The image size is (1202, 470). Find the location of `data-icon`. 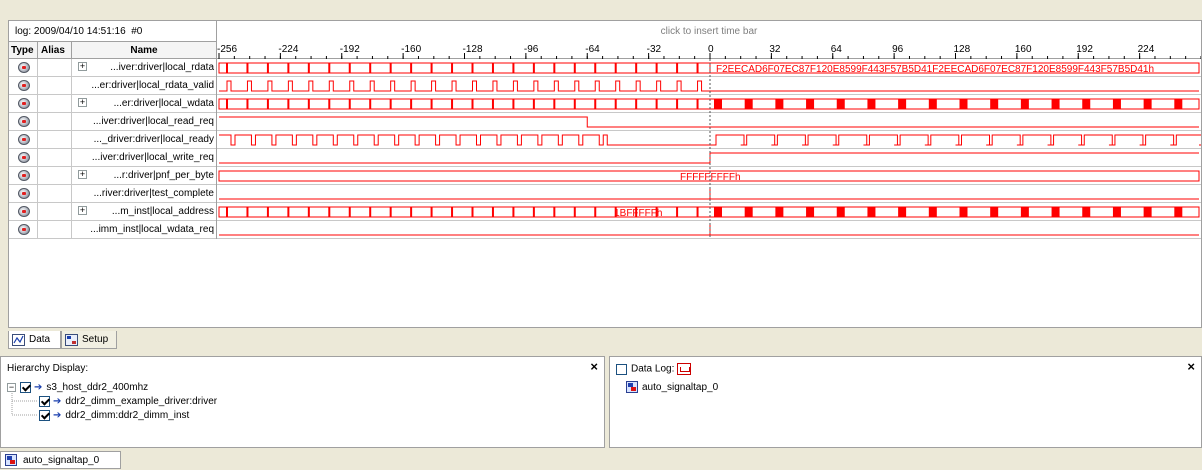

data-icon is located at coordinates (18, 340).